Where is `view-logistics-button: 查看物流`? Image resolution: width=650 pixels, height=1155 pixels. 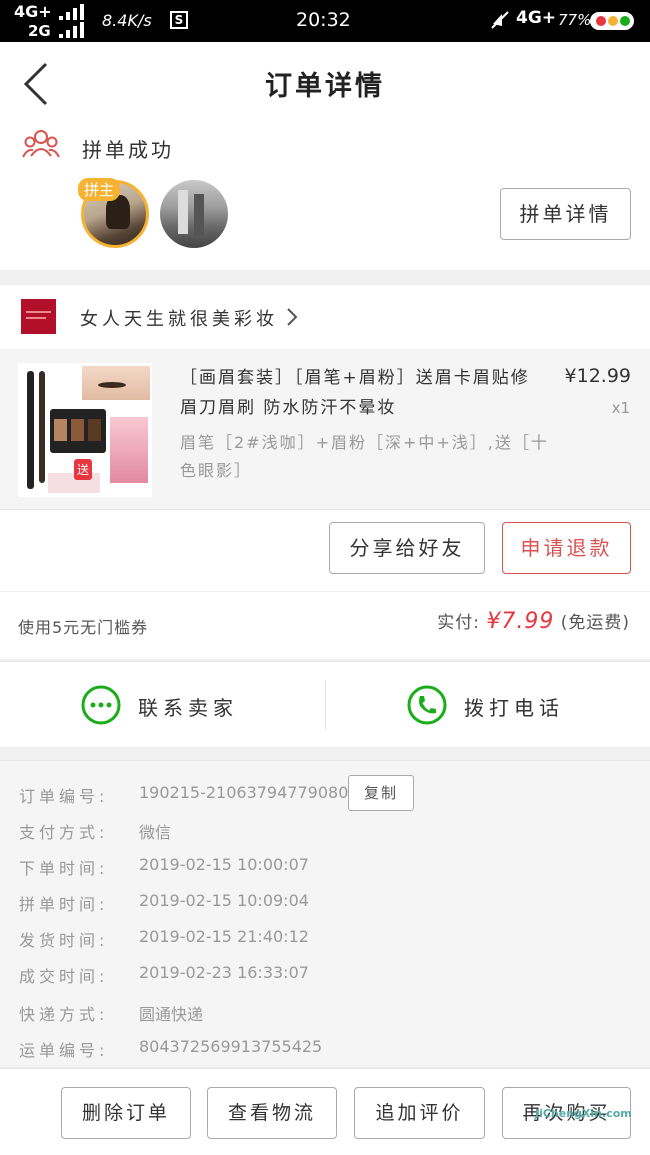 view-logistics-button: 查看物流 is located at coordinates (272, 1113).